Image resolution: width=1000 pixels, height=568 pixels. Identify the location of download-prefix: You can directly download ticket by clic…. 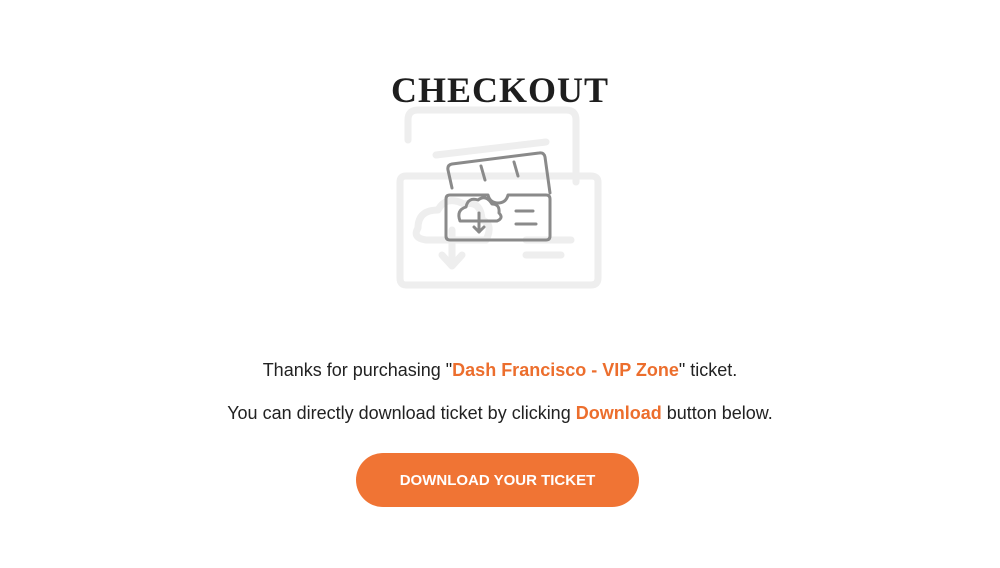
(401, 413).